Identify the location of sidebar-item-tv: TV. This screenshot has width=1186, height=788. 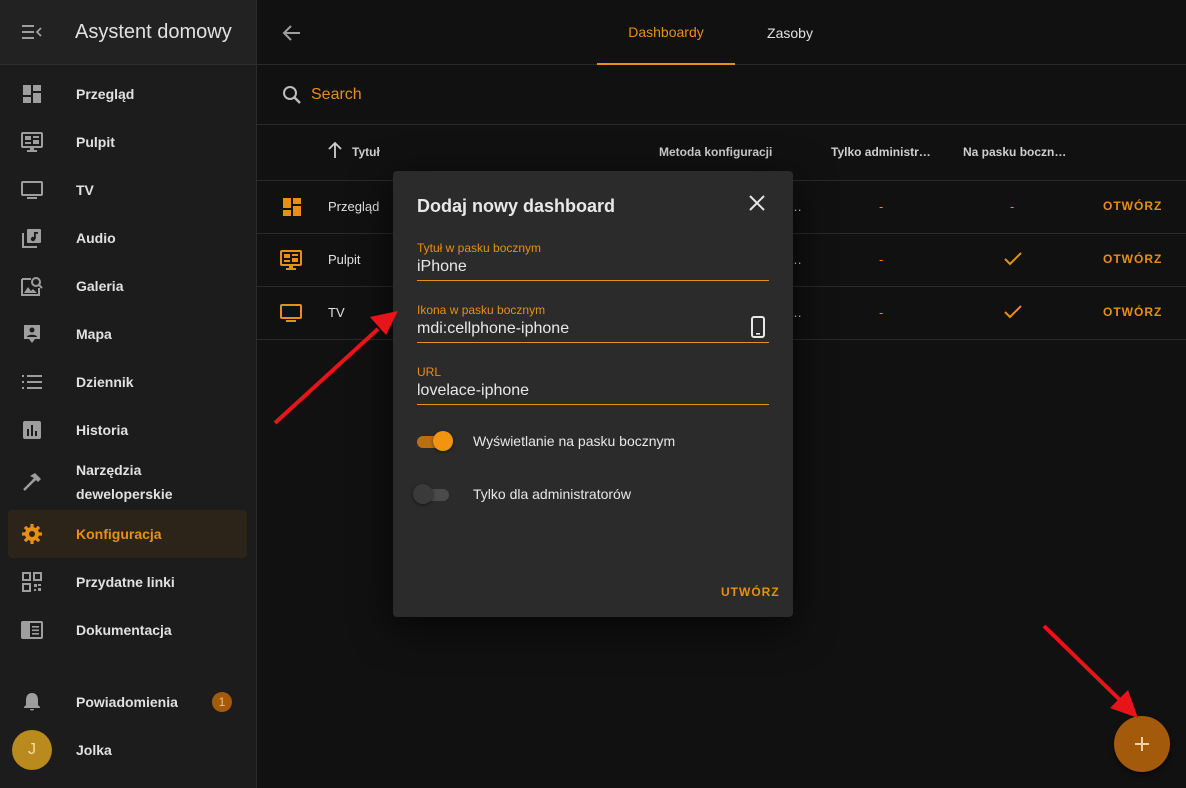
(128, 190).